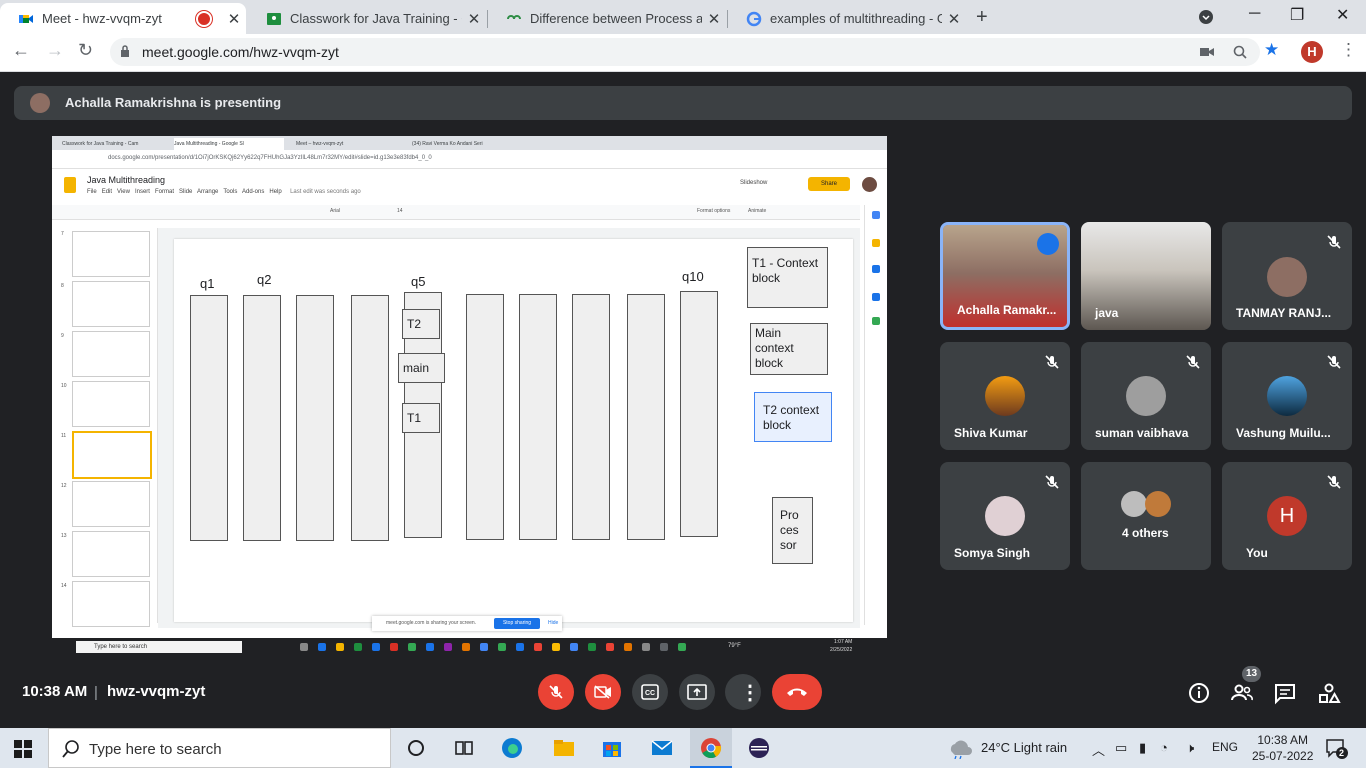  What do you see at coordinates (1098, 749) in the screenshot?
I see `tray-chevron-icon: ︿` at bounding box center [1098, 749].